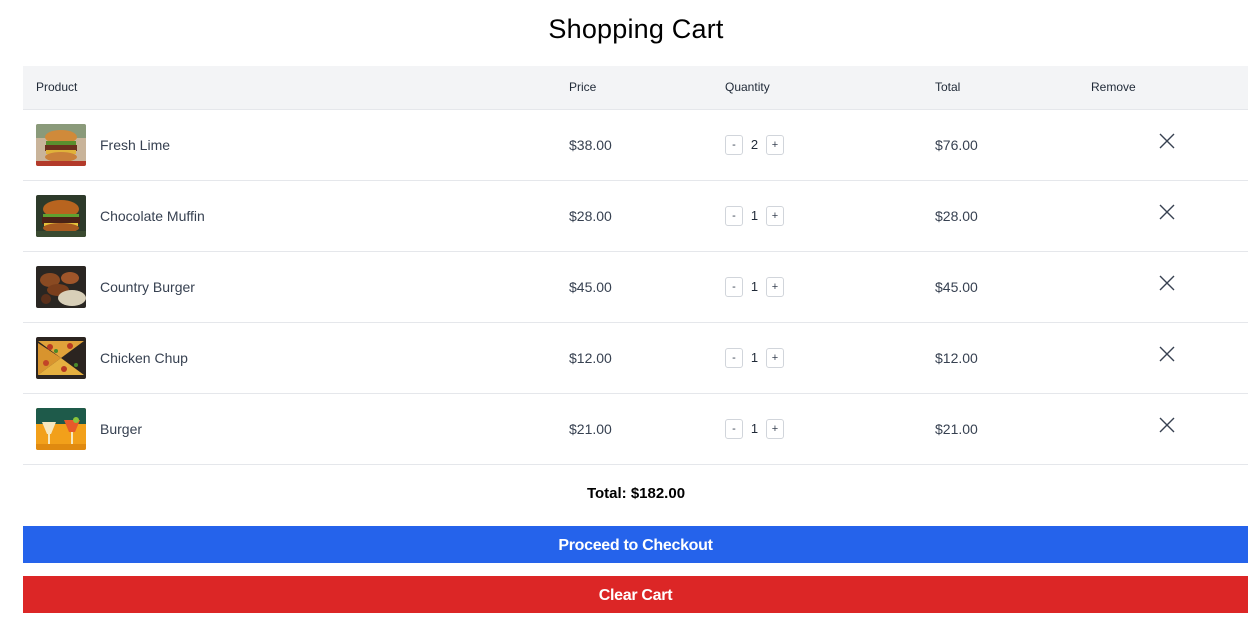 The width and height of the screenshot is (1260, 623). What do you see at coordinates (121, 428) in the screenshot?
I see `product-name: Burger` at bounding box center [121, 428].